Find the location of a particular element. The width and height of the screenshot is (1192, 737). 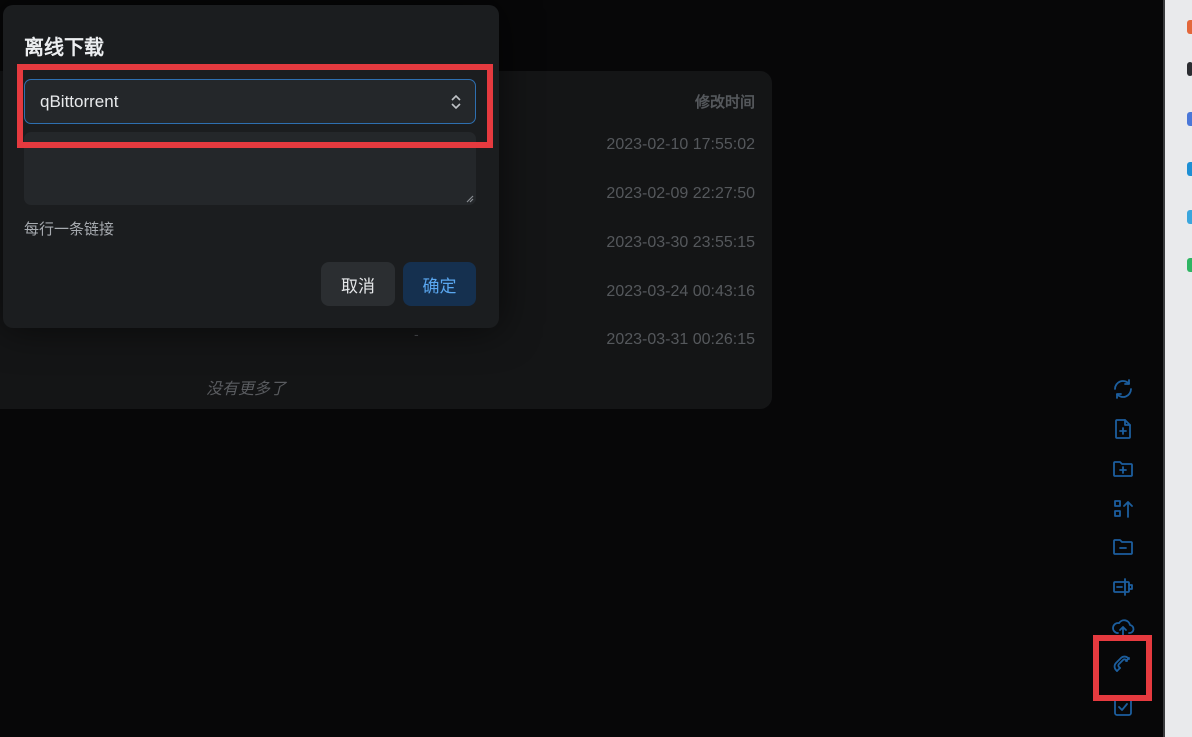

links-helper-text: 每行一条链接 is located at coordinates (69, 229).